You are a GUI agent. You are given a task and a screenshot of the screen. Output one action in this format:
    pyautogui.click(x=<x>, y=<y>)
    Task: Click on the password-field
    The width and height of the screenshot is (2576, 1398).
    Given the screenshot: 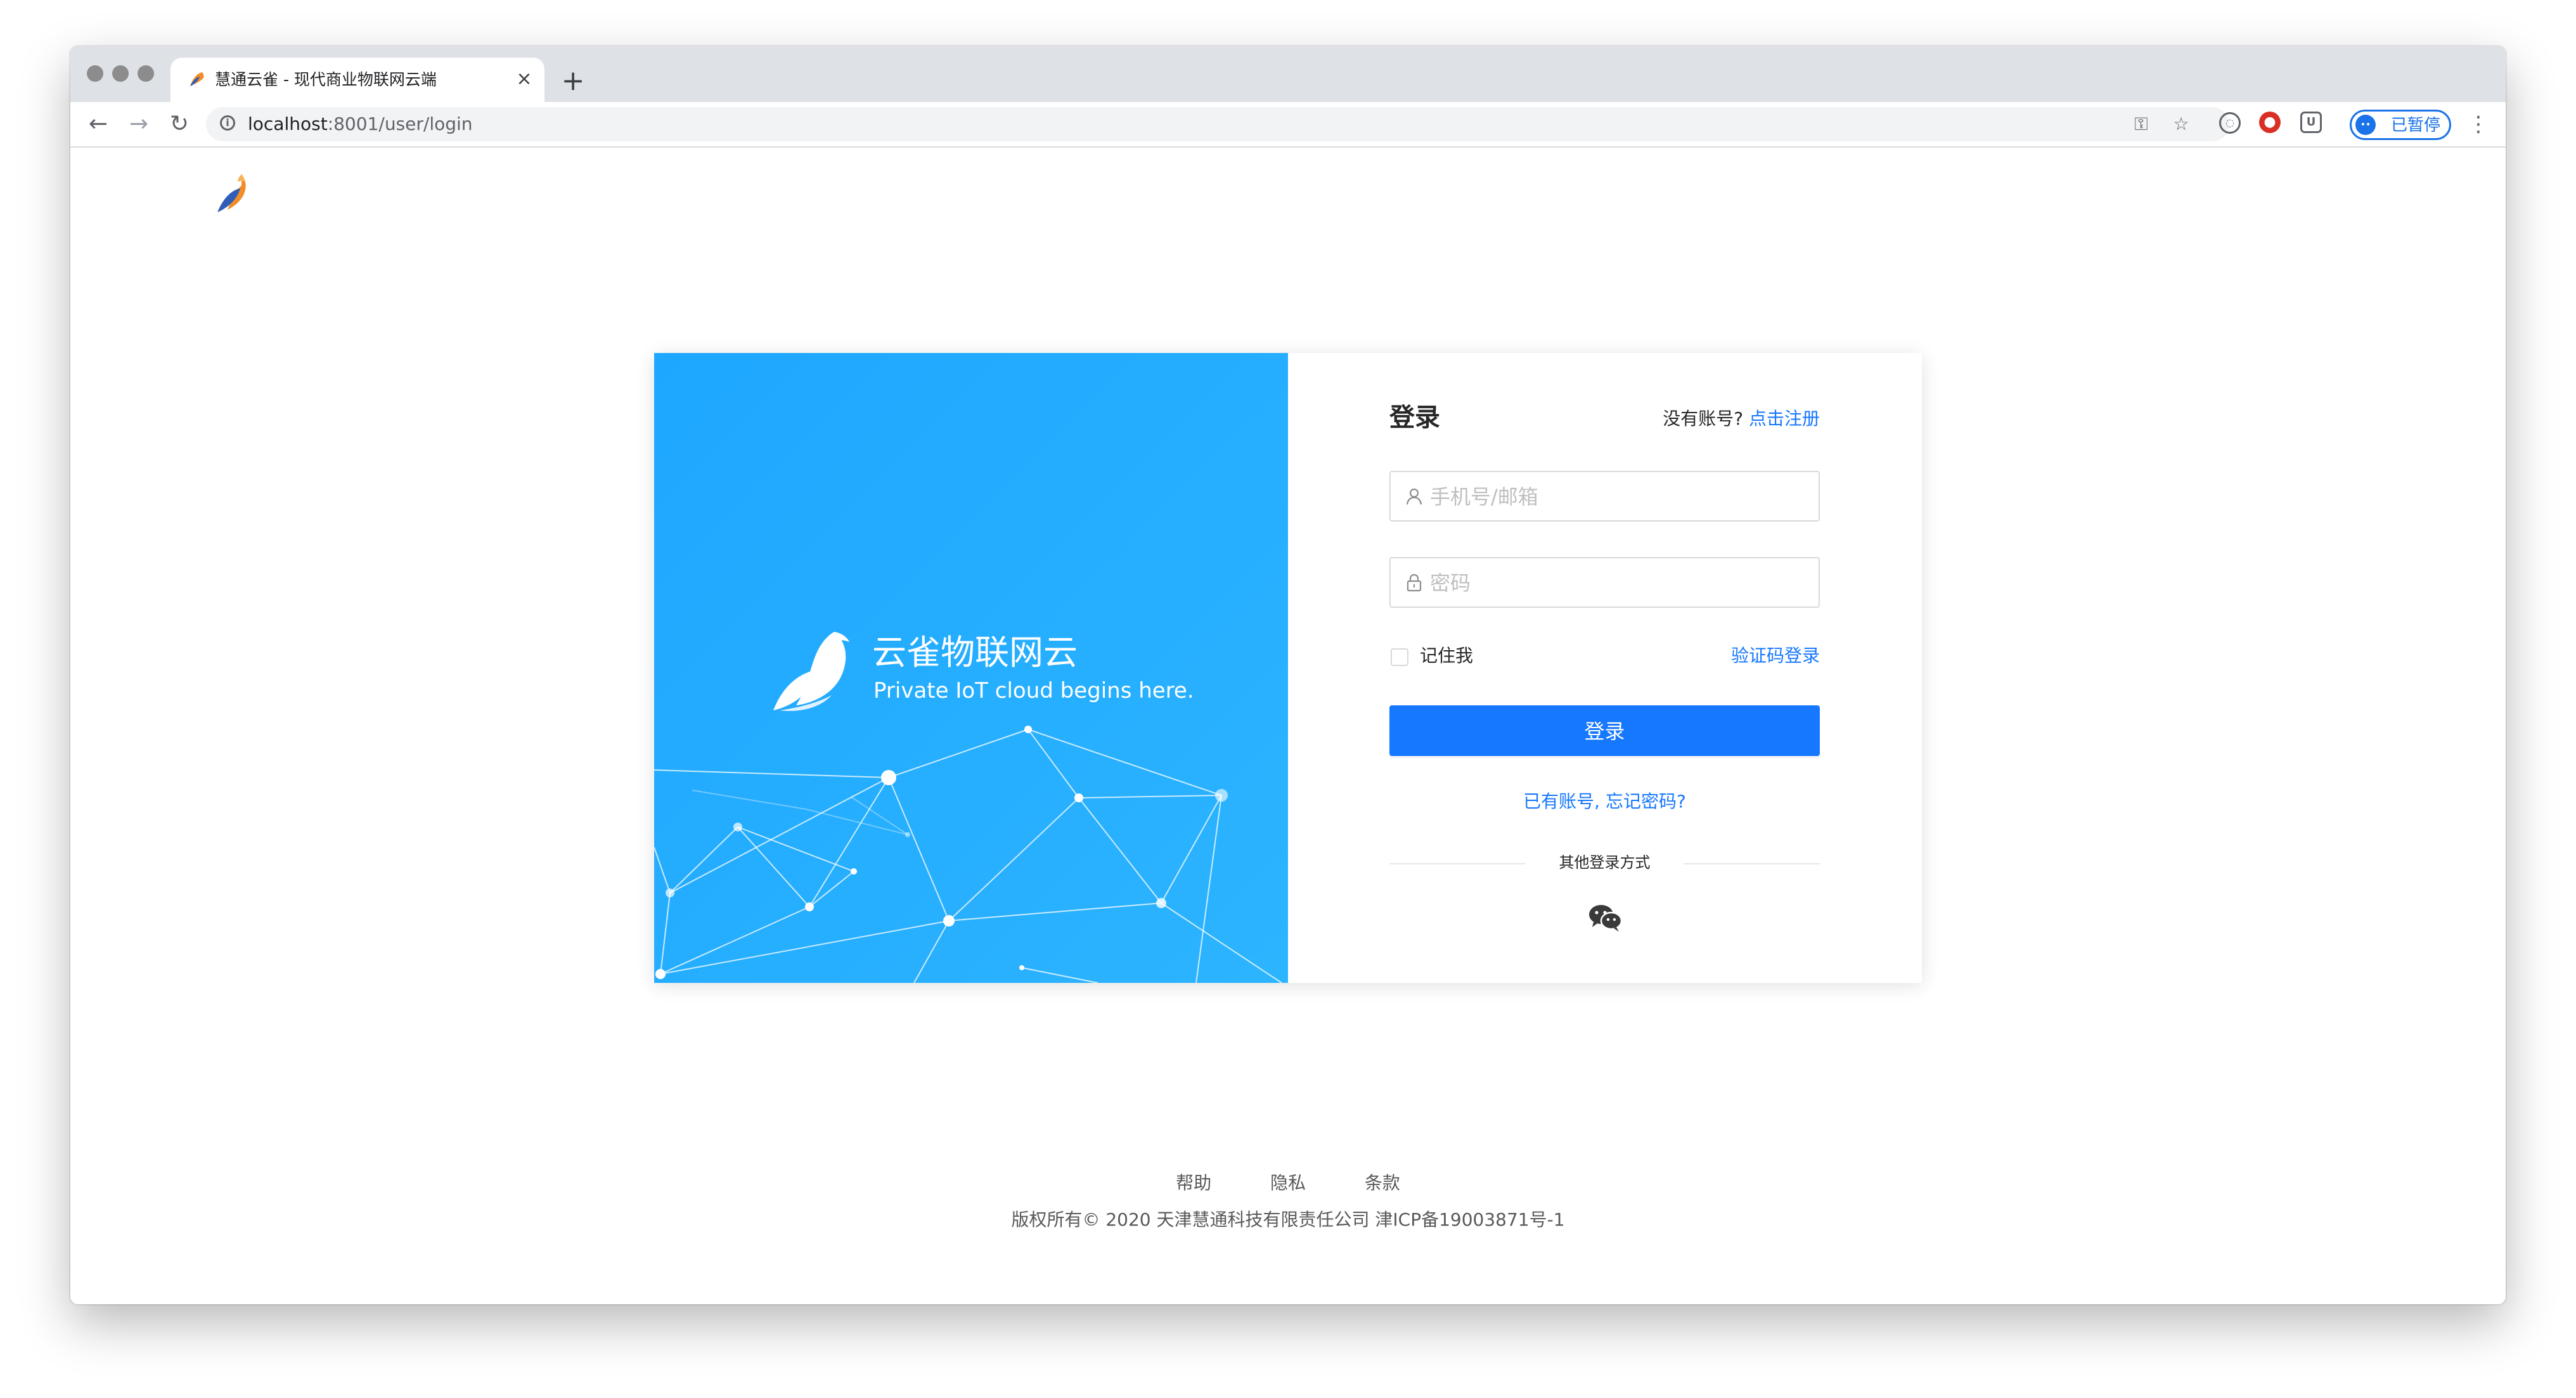 What is the action you would take?
    pyautogui.click(x=1604, y=582)
    